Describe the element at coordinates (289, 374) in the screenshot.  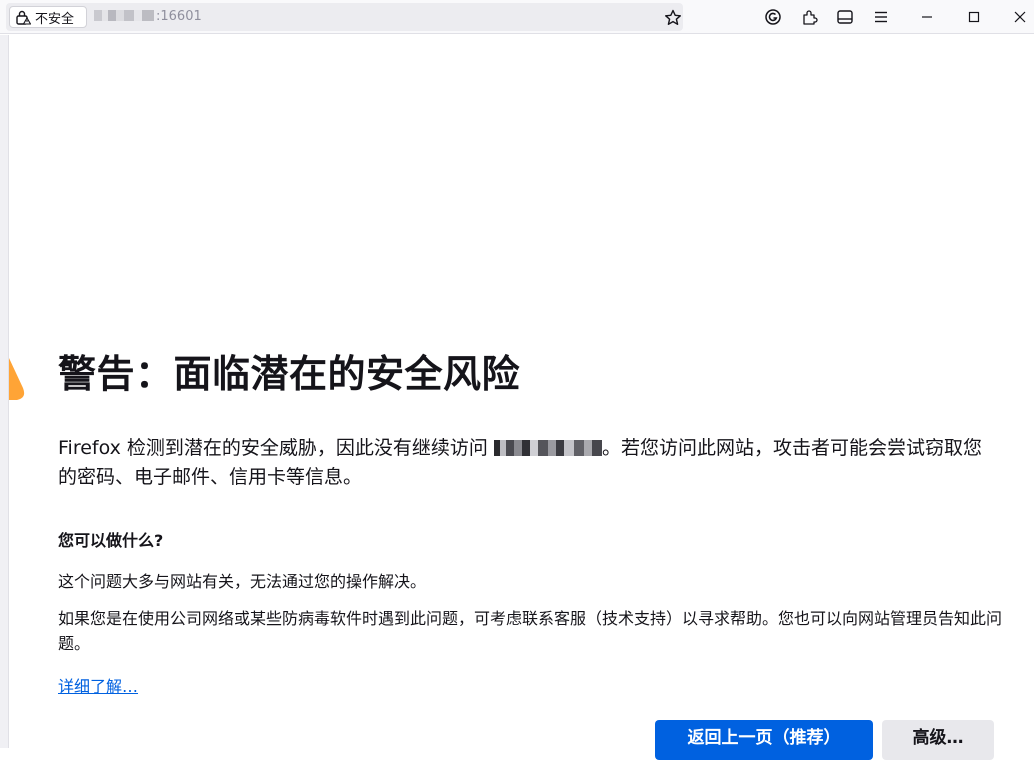
I see `page-title: 警告：面临潜在的安全风险` at that location.